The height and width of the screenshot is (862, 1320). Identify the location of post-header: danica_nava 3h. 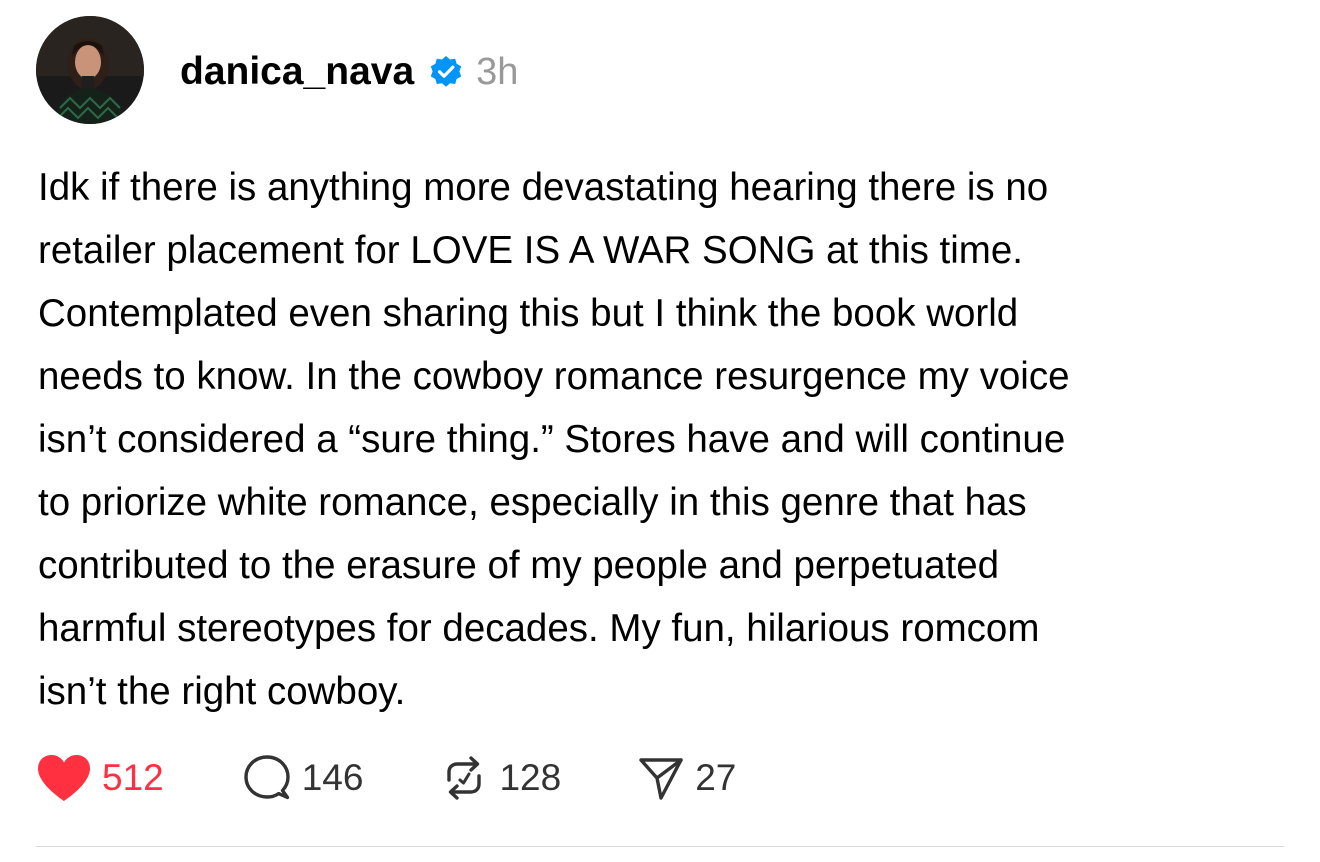
(349, 72).